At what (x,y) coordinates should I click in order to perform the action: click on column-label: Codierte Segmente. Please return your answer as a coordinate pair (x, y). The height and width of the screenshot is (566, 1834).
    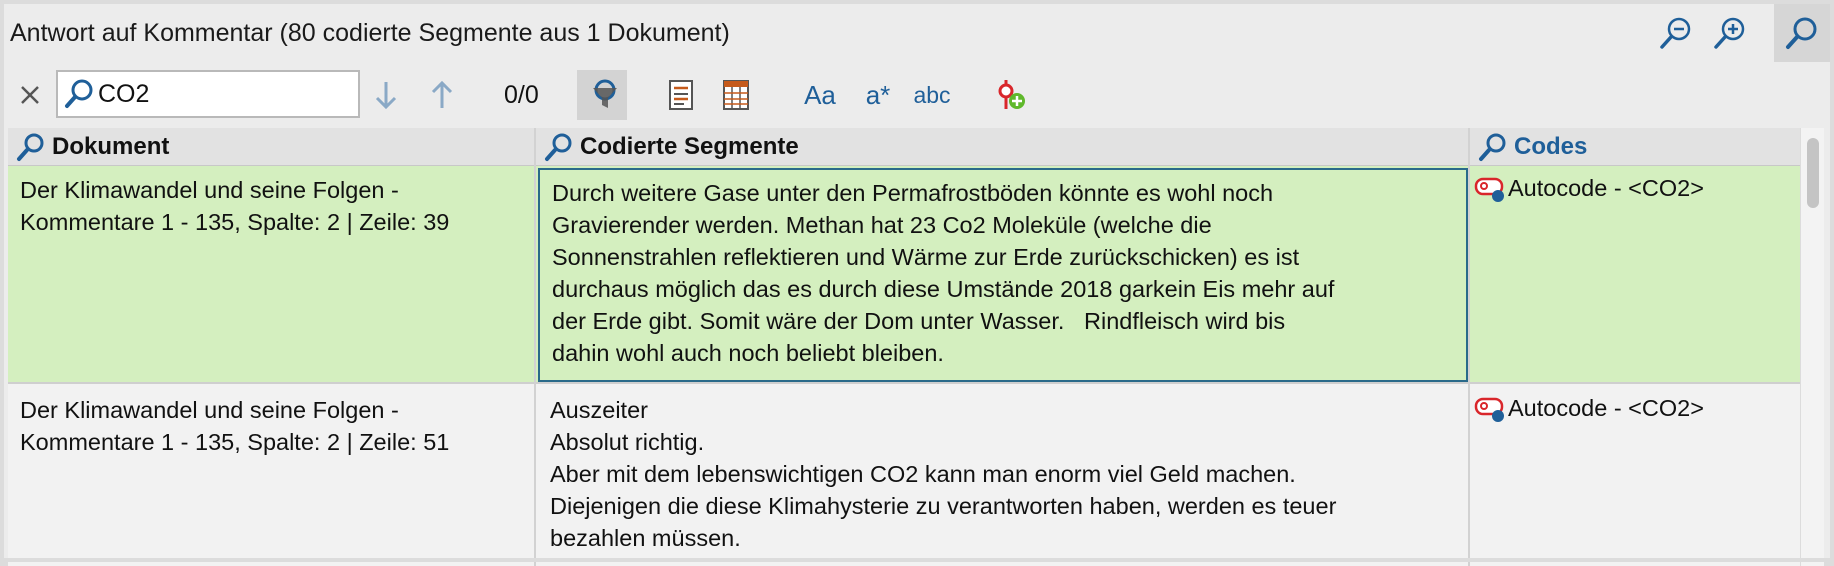
    Looking at the image, I should click on (689, 146).